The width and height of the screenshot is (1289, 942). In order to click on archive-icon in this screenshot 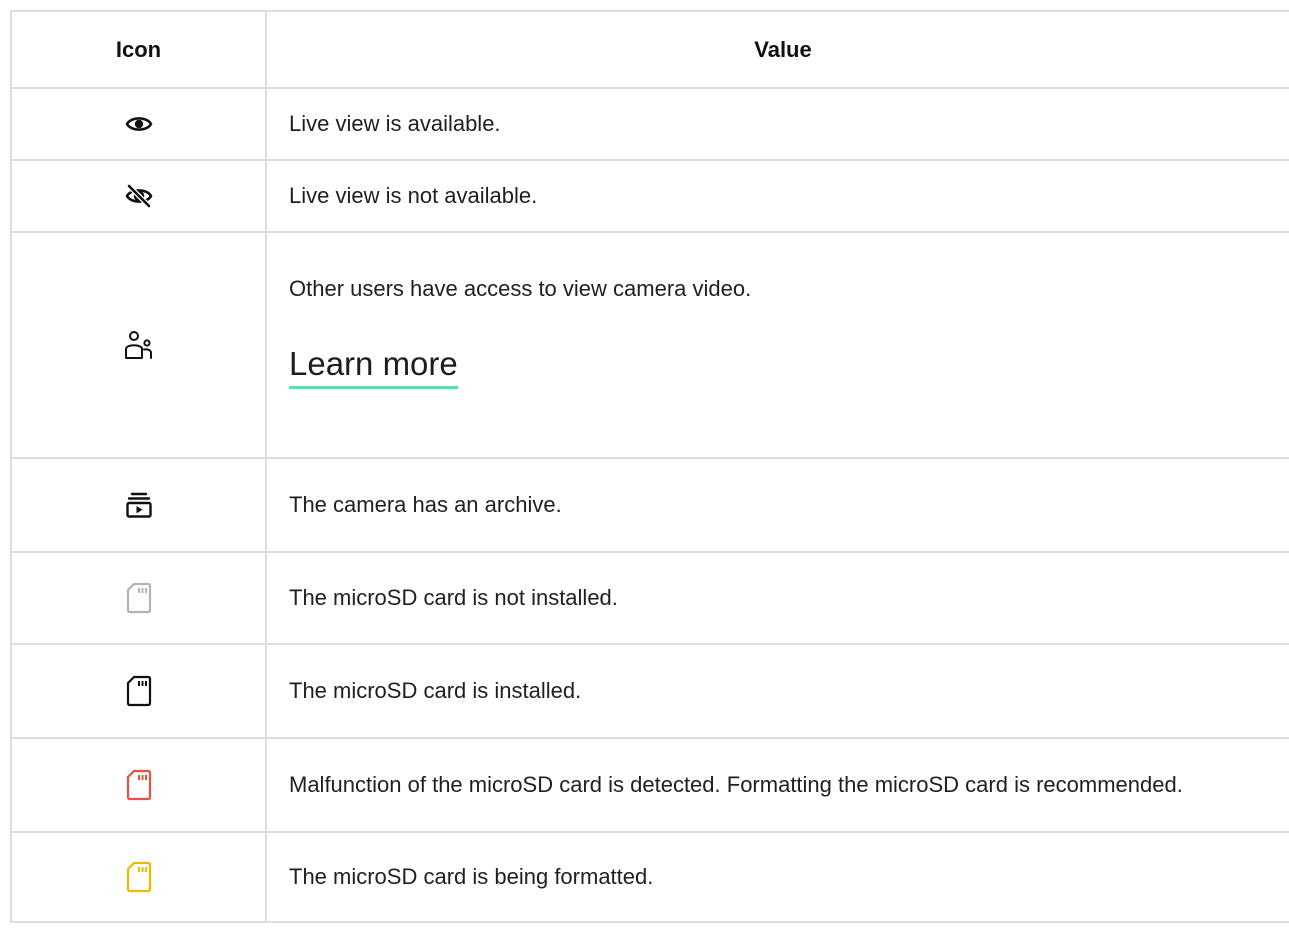, I will do `click(138, 505)`.